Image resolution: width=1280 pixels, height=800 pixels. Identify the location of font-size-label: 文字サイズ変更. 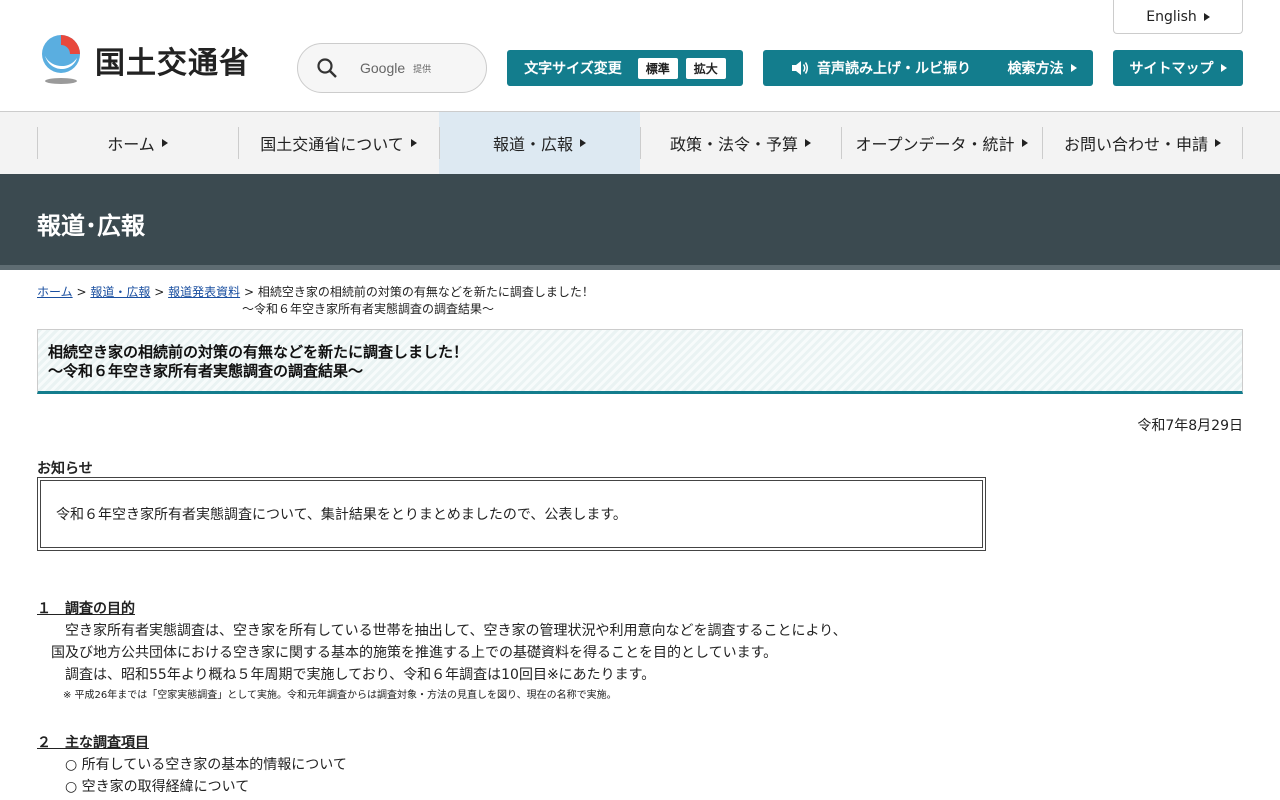
(573, 69).